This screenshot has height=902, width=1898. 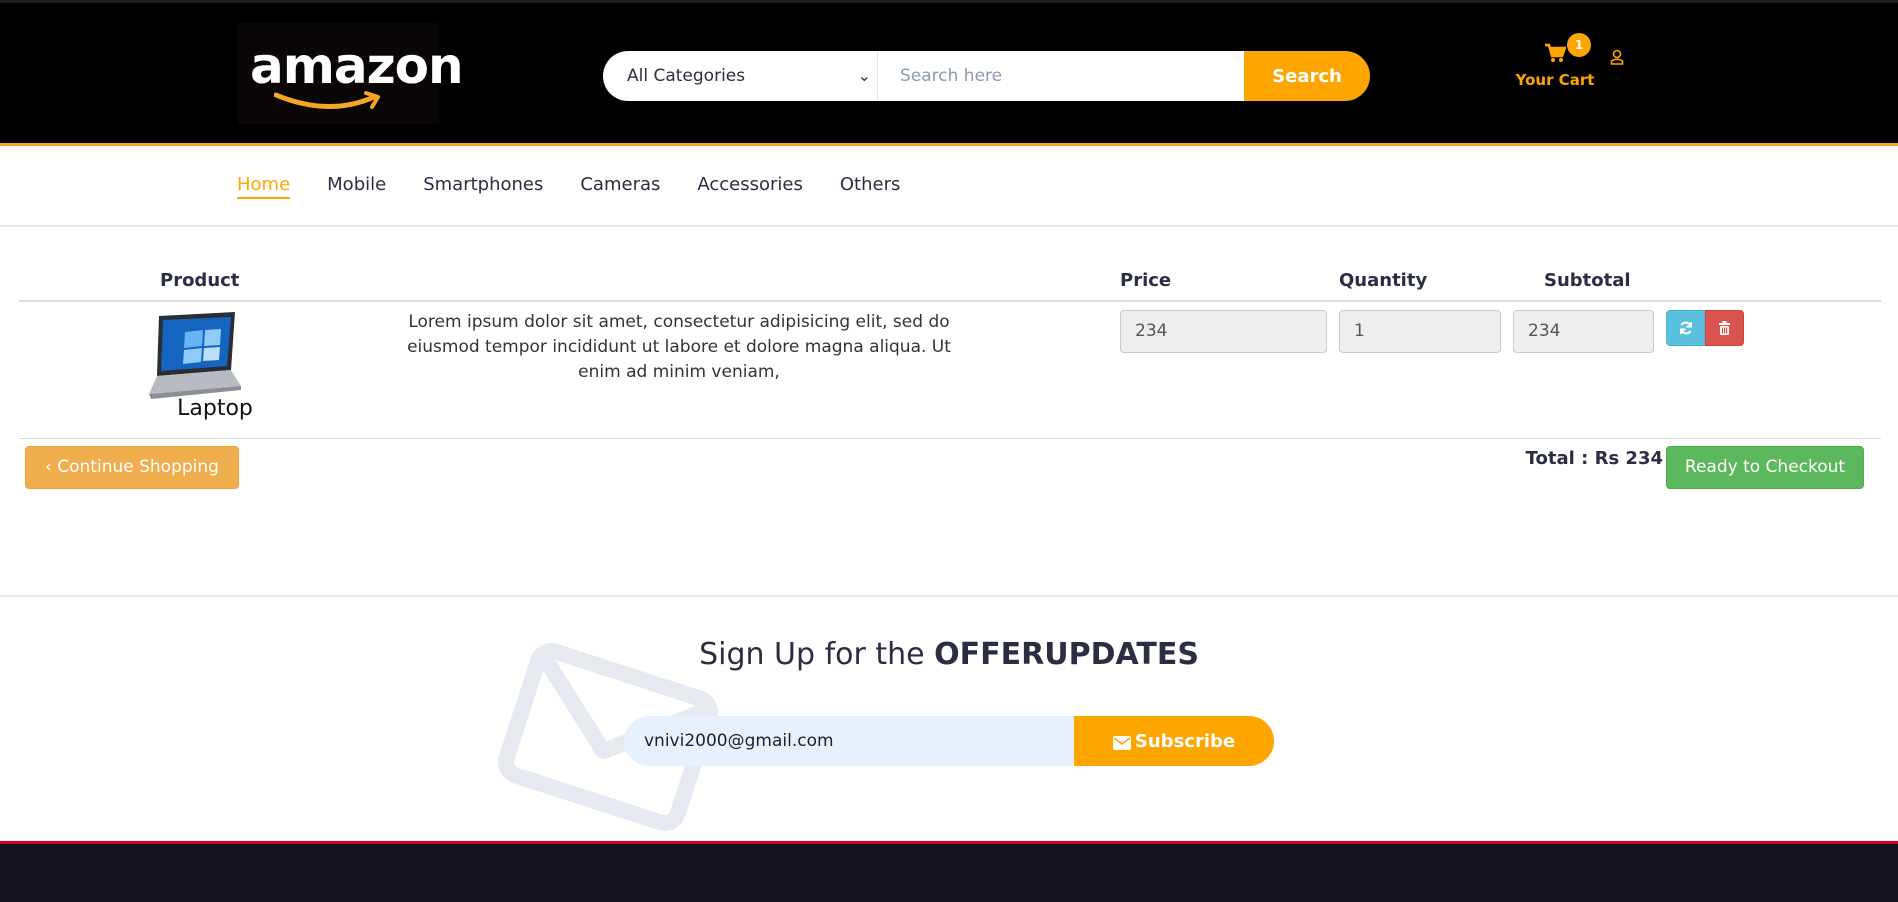 What do you see at coordinates (870, 186) in the screenshot?
I see `nav-item-others: Others` at bounding box center [870, 186].